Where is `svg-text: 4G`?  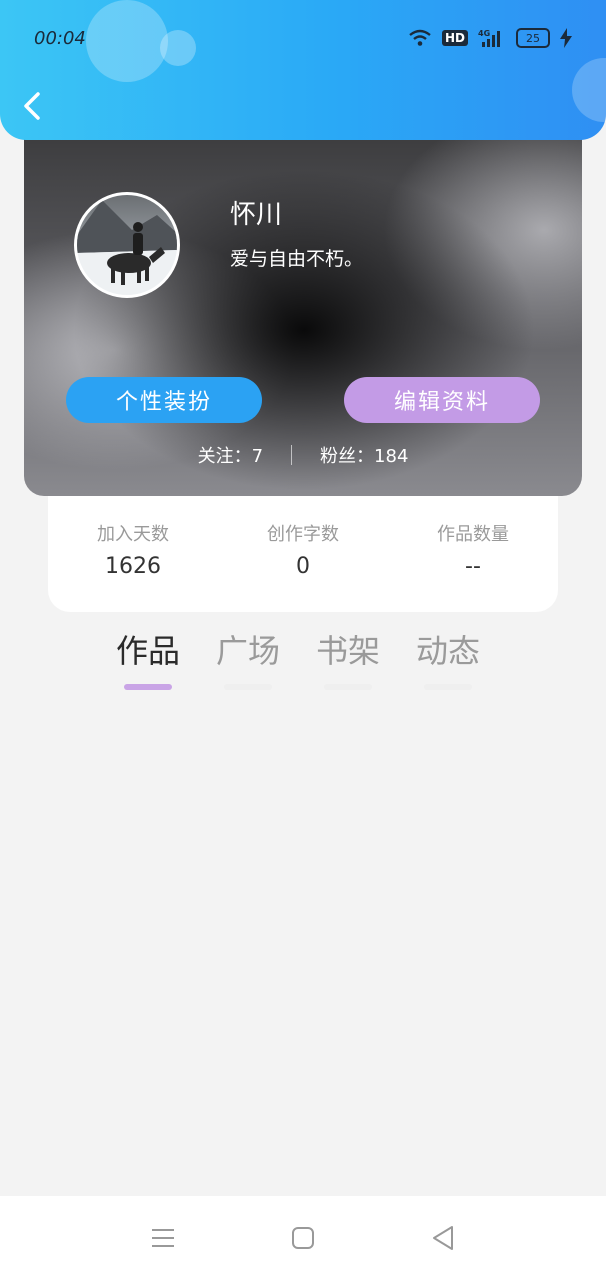
svg-text: 4G is located at coordinates (484, 33).